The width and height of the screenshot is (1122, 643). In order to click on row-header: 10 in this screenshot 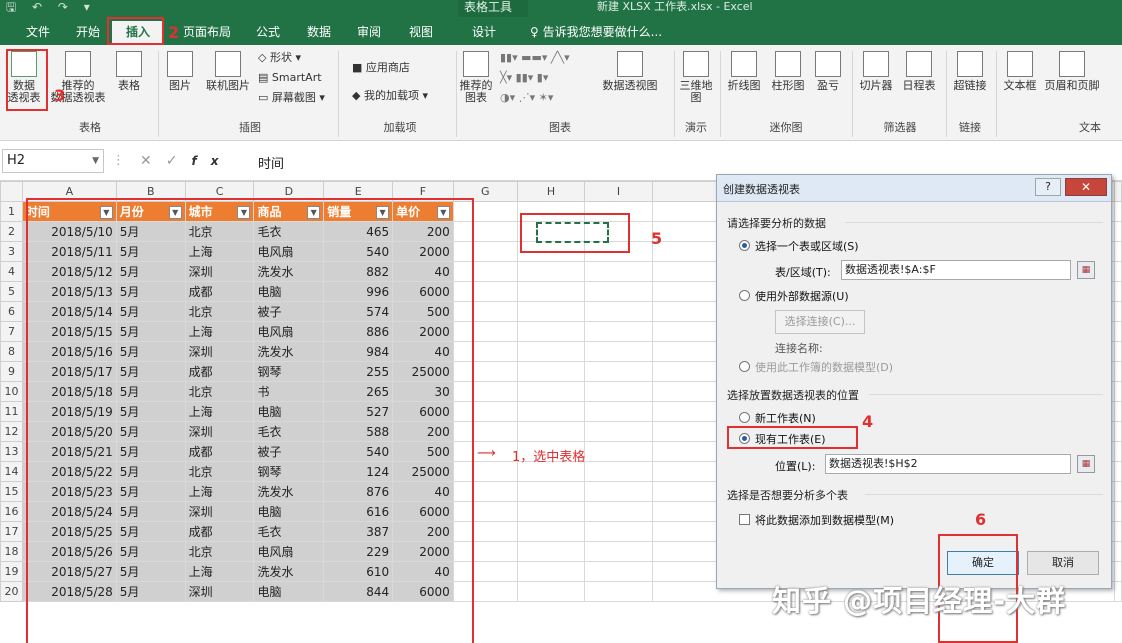, I will do `click(11, 391)`.